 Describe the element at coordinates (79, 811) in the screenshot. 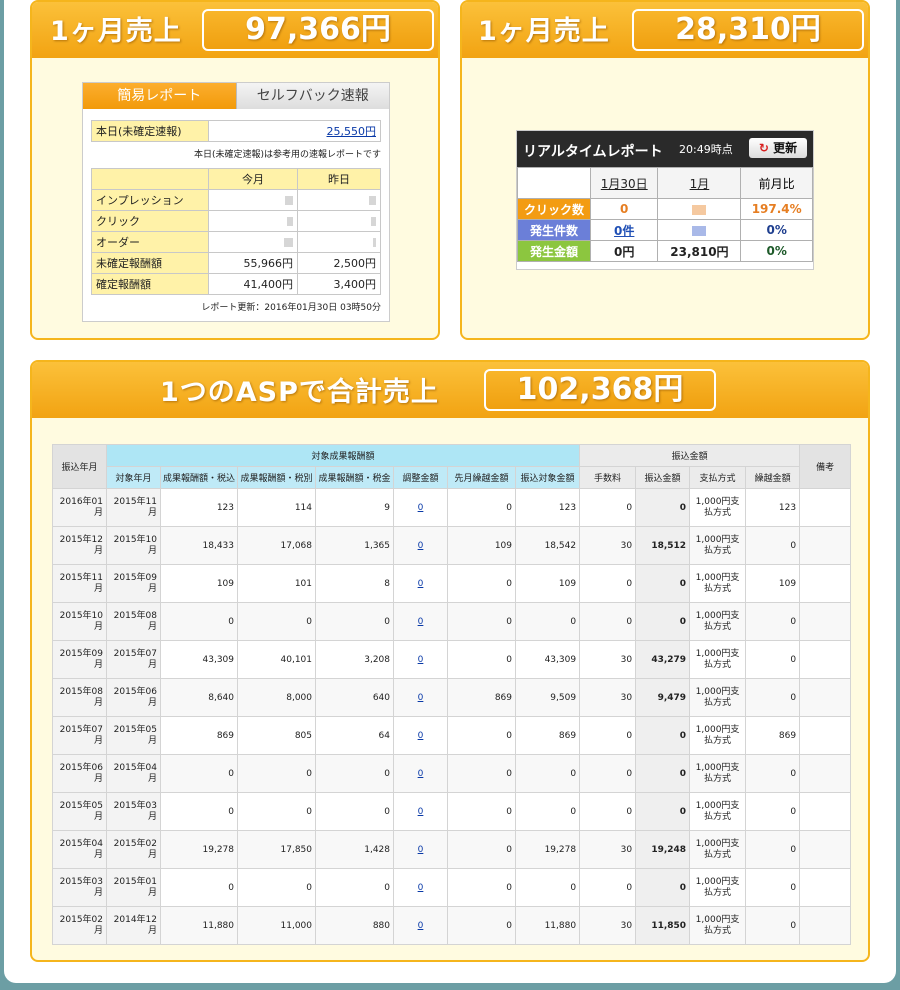

I see `cell-pay: 2015年05月` at that location.